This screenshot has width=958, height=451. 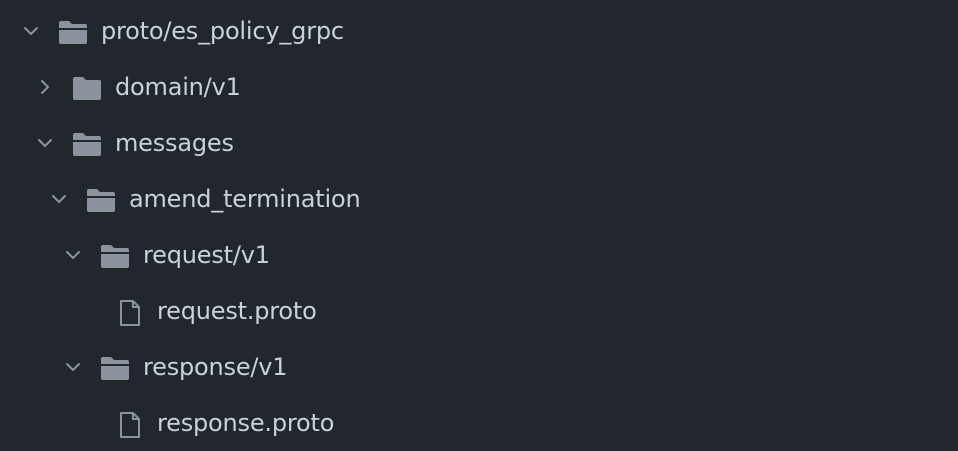 I want to click on tree-row-label: messages, so click(x=174, y=143).